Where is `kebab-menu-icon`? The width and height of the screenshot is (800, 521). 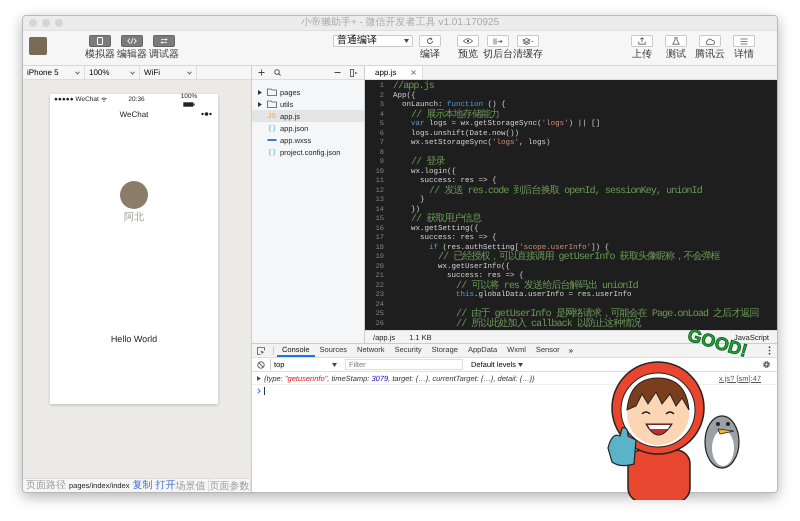 kebab-menu-icon is located at coordinates (769, 350).